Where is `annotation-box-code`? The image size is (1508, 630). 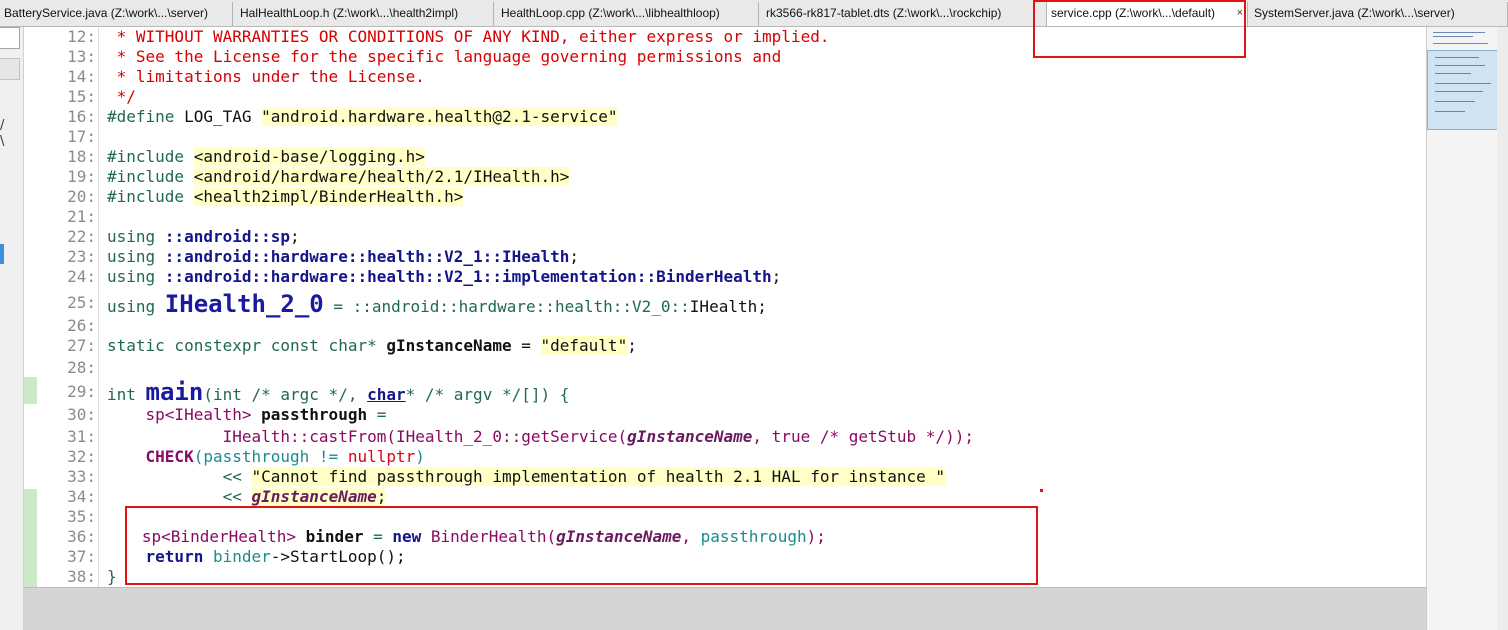 annotation-box-code is located at coordinates (581, 545).